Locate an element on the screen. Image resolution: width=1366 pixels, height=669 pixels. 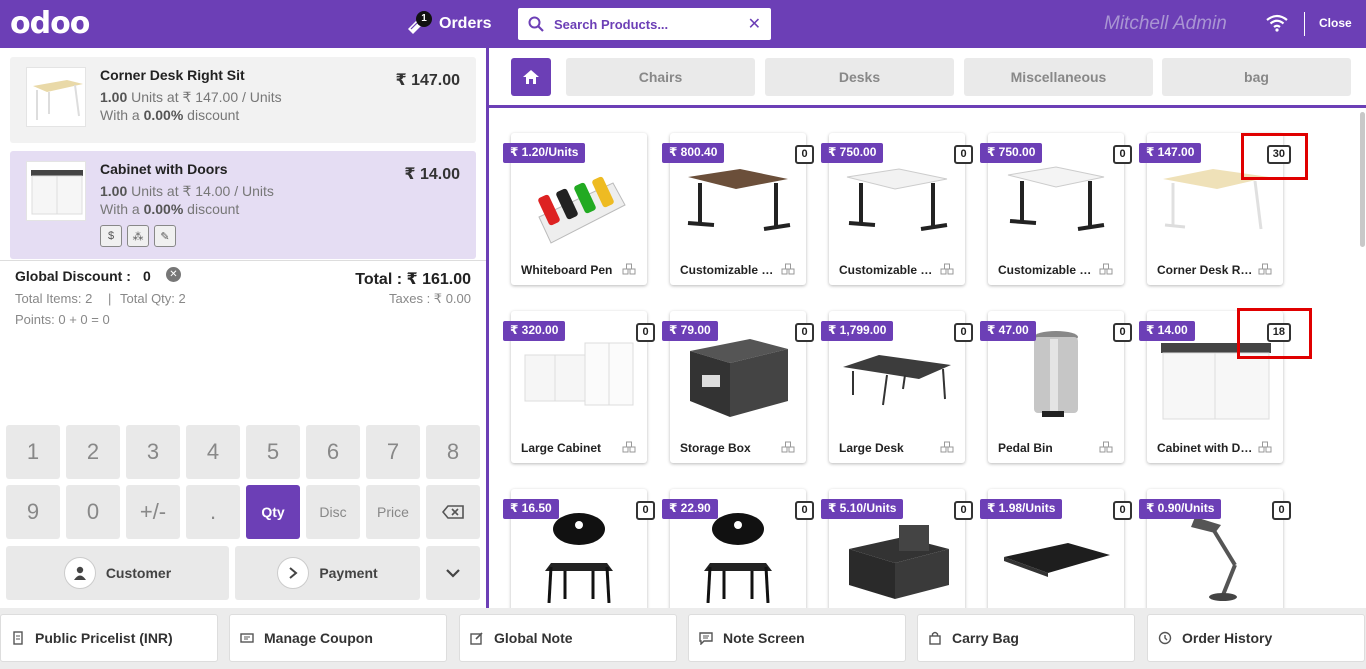
pricelist-icon is located at coordinates (18, 638).